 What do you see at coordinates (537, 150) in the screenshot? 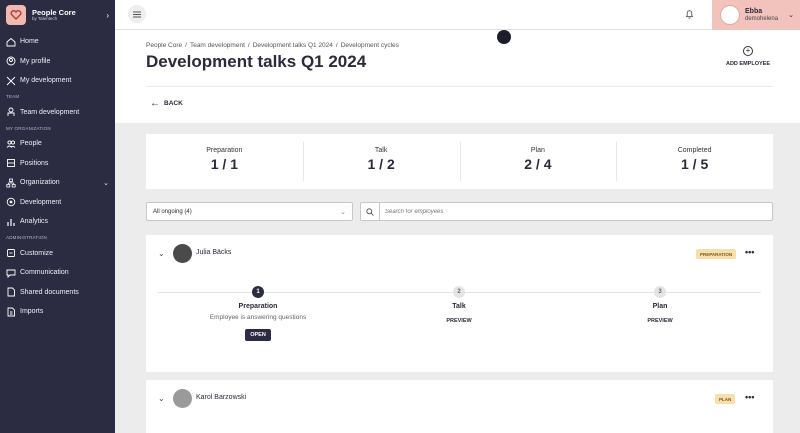
I see `stat-label: Plan` at bounding box center [537, 150].